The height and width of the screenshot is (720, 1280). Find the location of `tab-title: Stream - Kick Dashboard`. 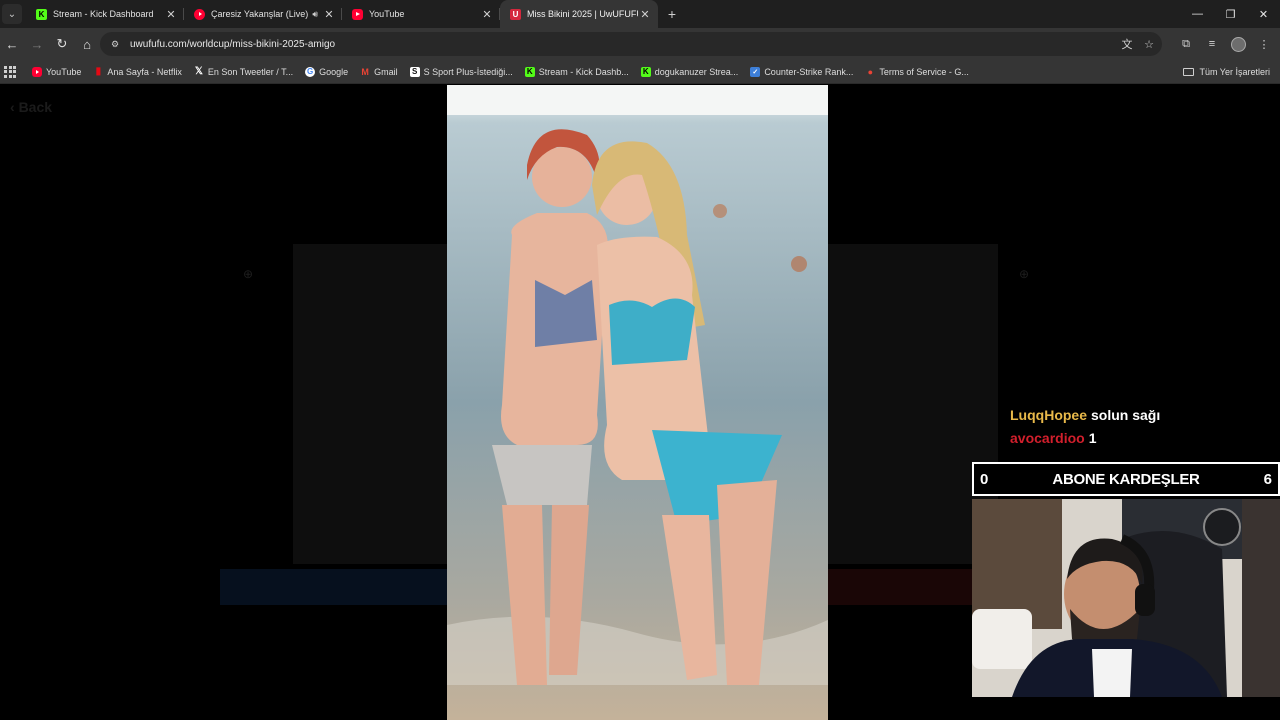

tab-title: Stream - Kick Dashboard is located at coordinates (103, 14).